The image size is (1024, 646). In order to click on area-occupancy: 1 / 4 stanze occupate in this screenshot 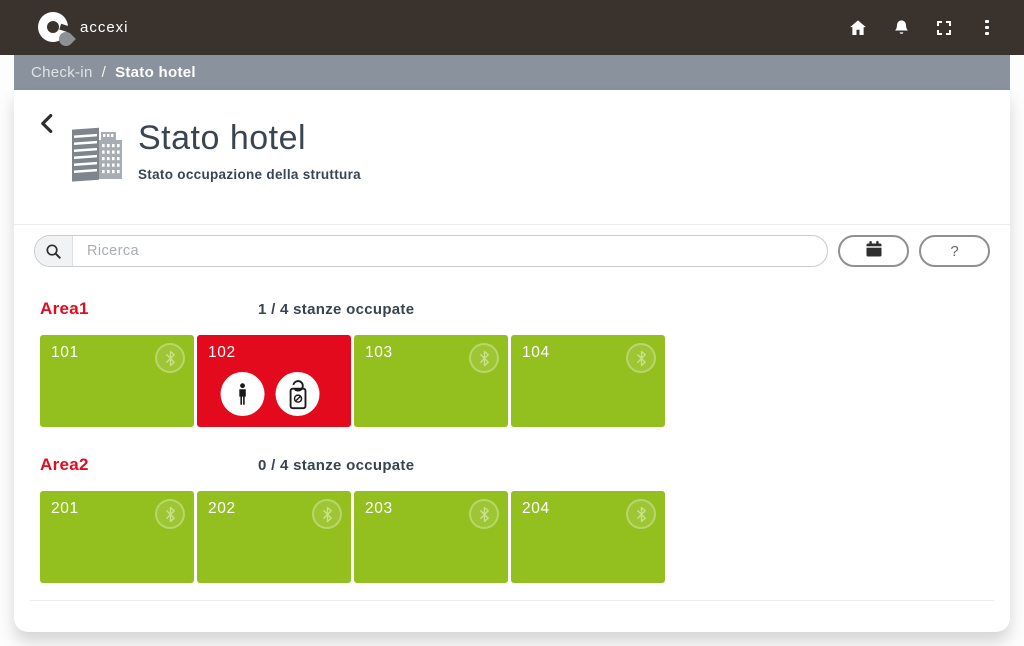, I will do `click(336, 309)`.